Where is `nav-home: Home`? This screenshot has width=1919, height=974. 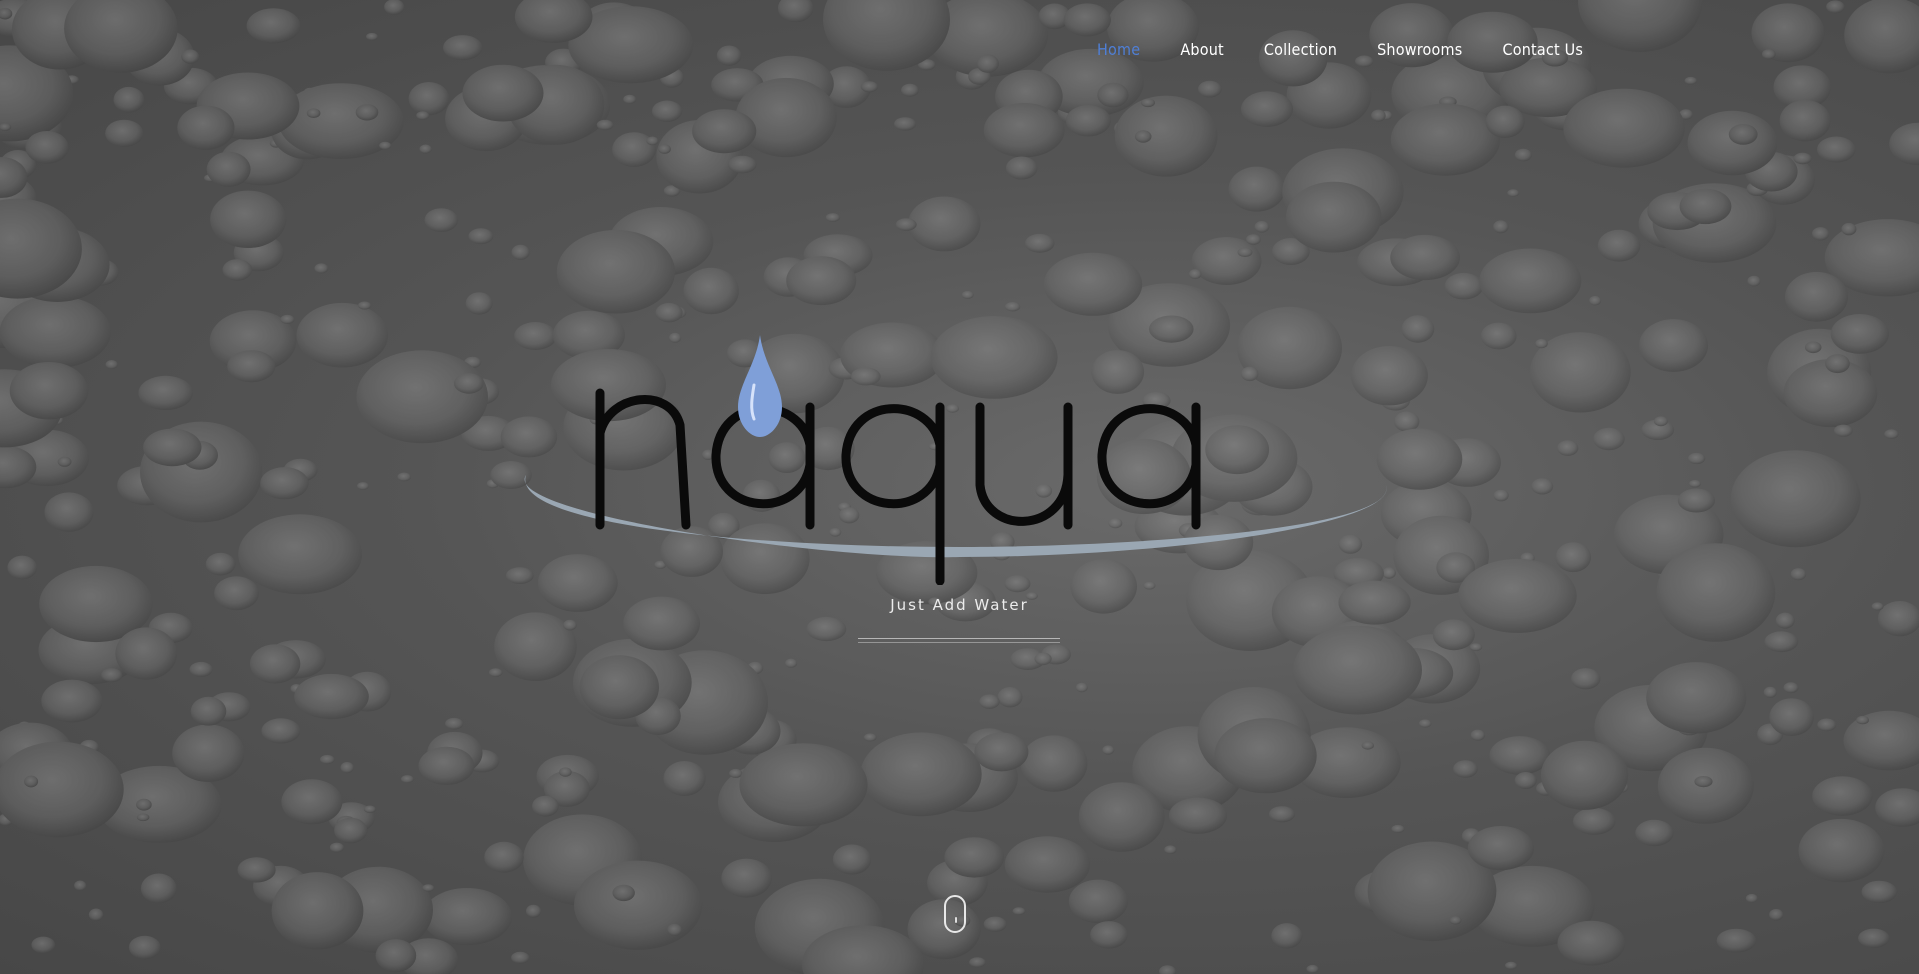 nav-home: Home is located at coordinates (1118, 49).